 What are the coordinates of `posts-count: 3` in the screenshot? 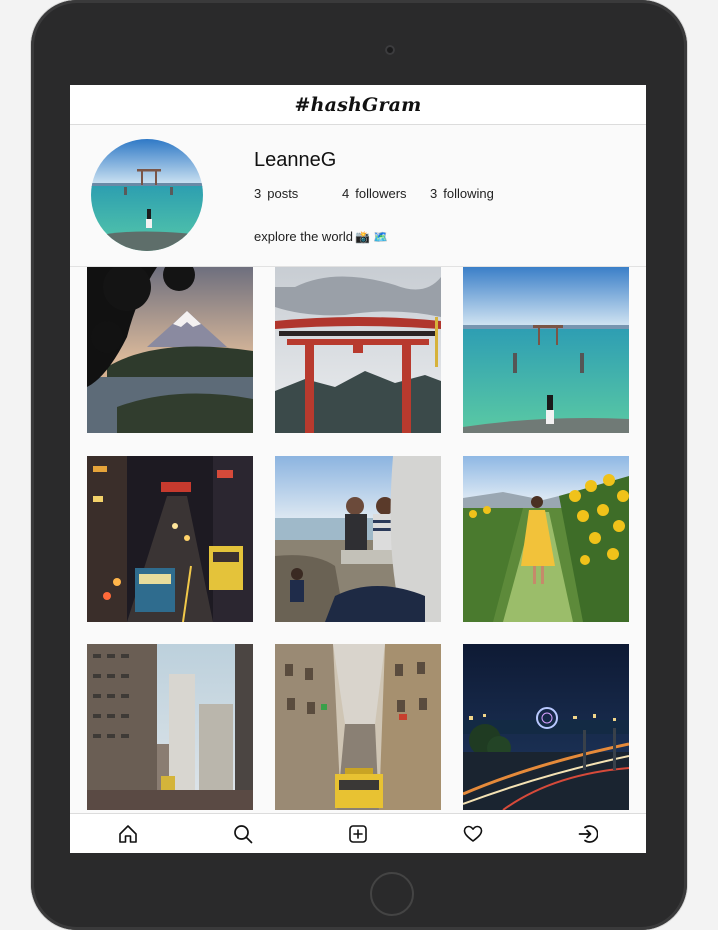 It's located at (258, 193).